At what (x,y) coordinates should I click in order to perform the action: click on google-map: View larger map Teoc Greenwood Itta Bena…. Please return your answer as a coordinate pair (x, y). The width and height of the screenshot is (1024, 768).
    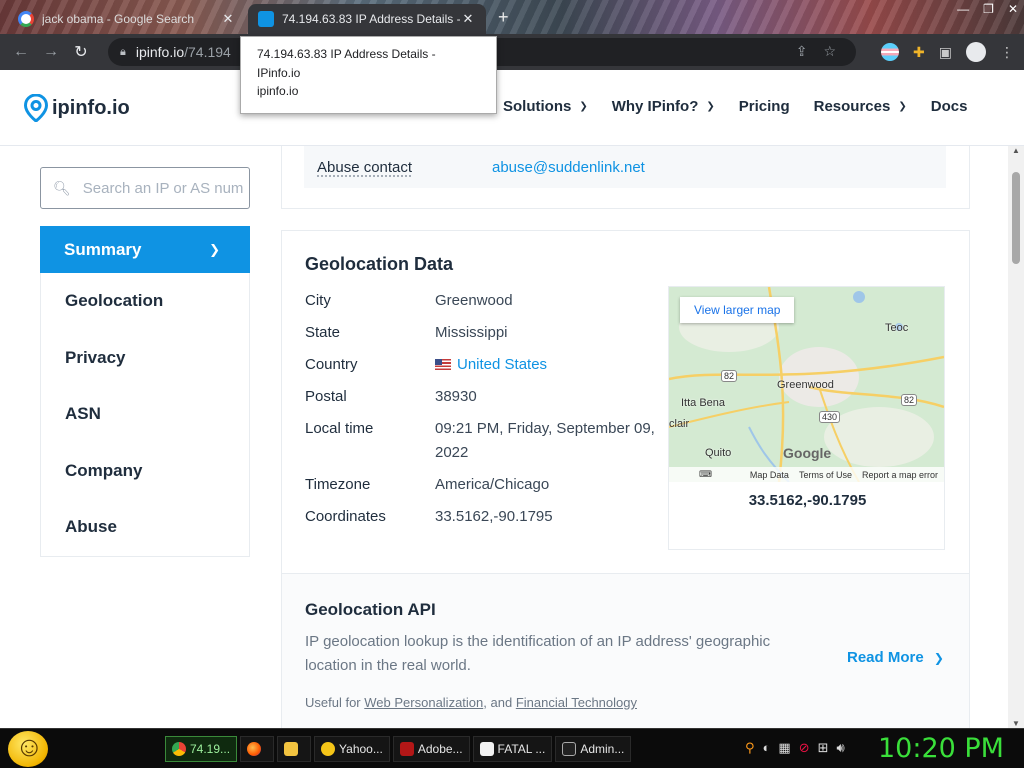
    Looking at the image, I should click on (806, 384).